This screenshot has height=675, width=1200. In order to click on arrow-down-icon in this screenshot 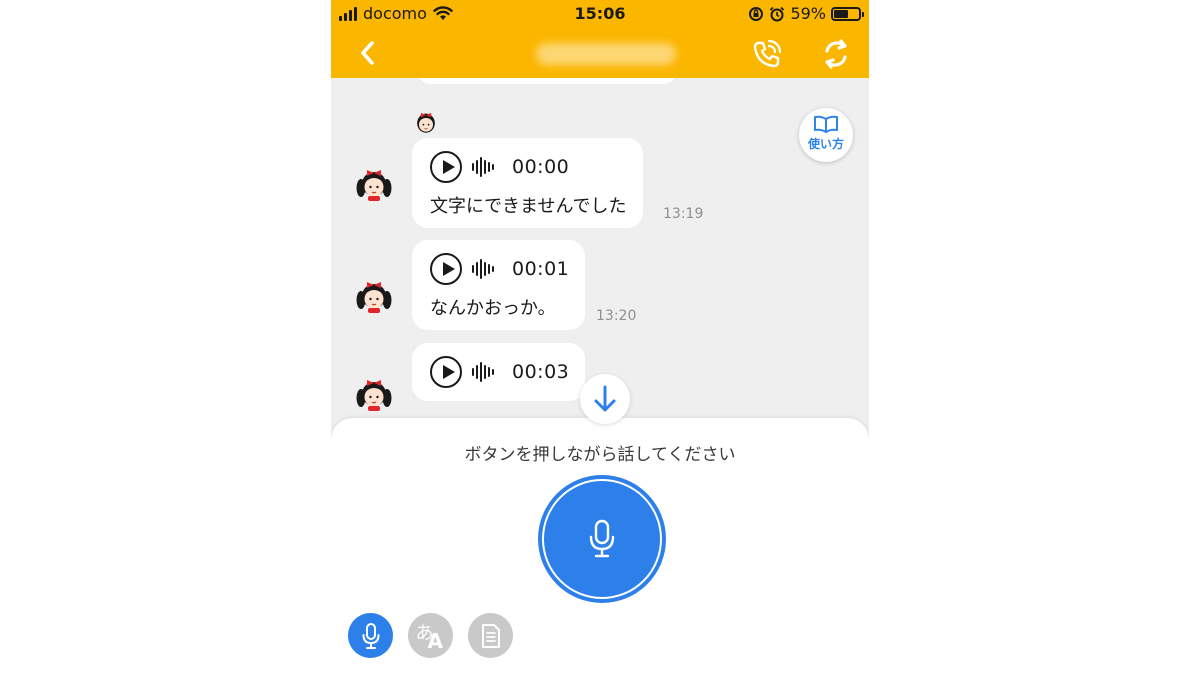, I will do `click(605, 398)`.